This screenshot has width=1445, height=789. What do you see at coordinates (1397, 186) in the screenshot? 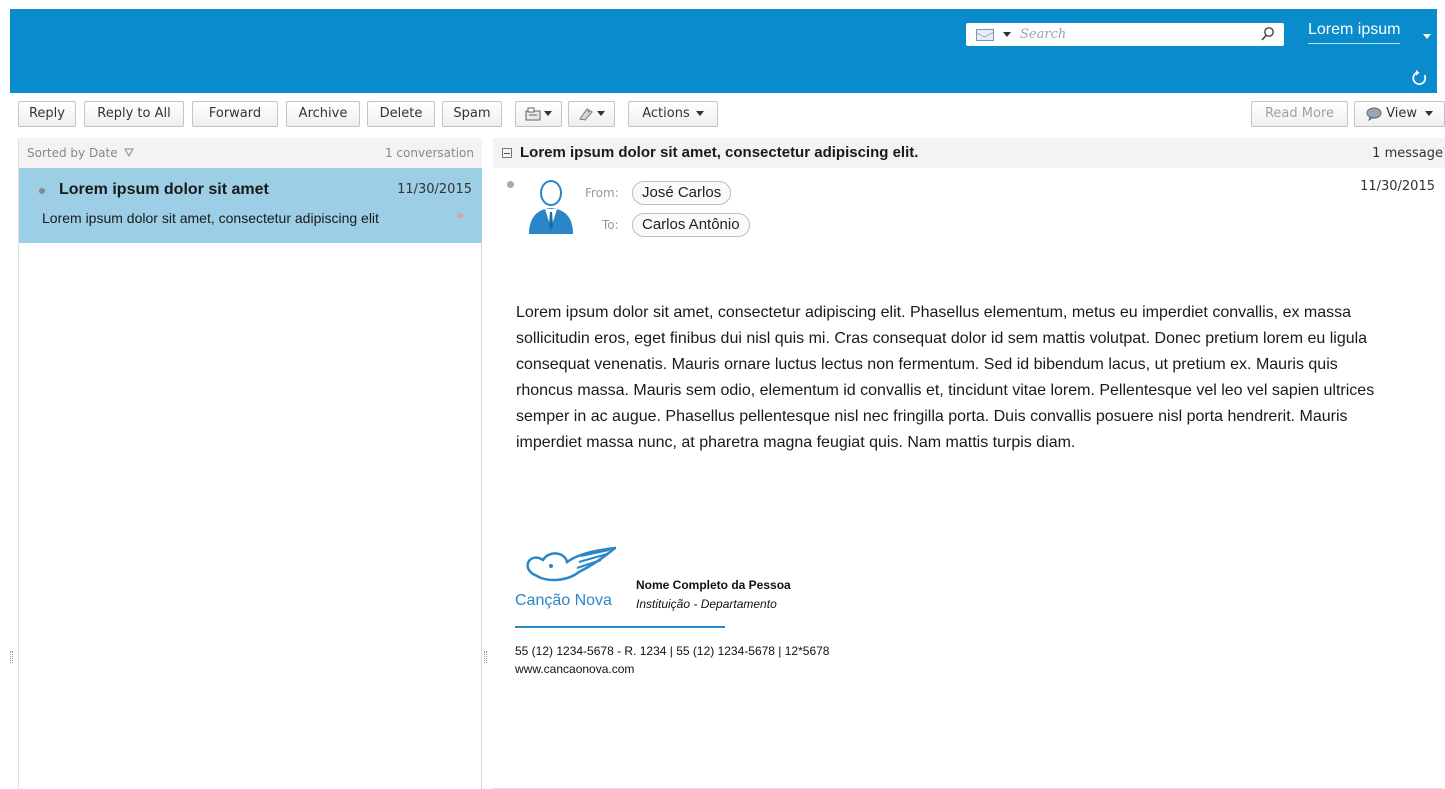
I see `message-date: 11/30/2015` at bounding box center [1397, 186].